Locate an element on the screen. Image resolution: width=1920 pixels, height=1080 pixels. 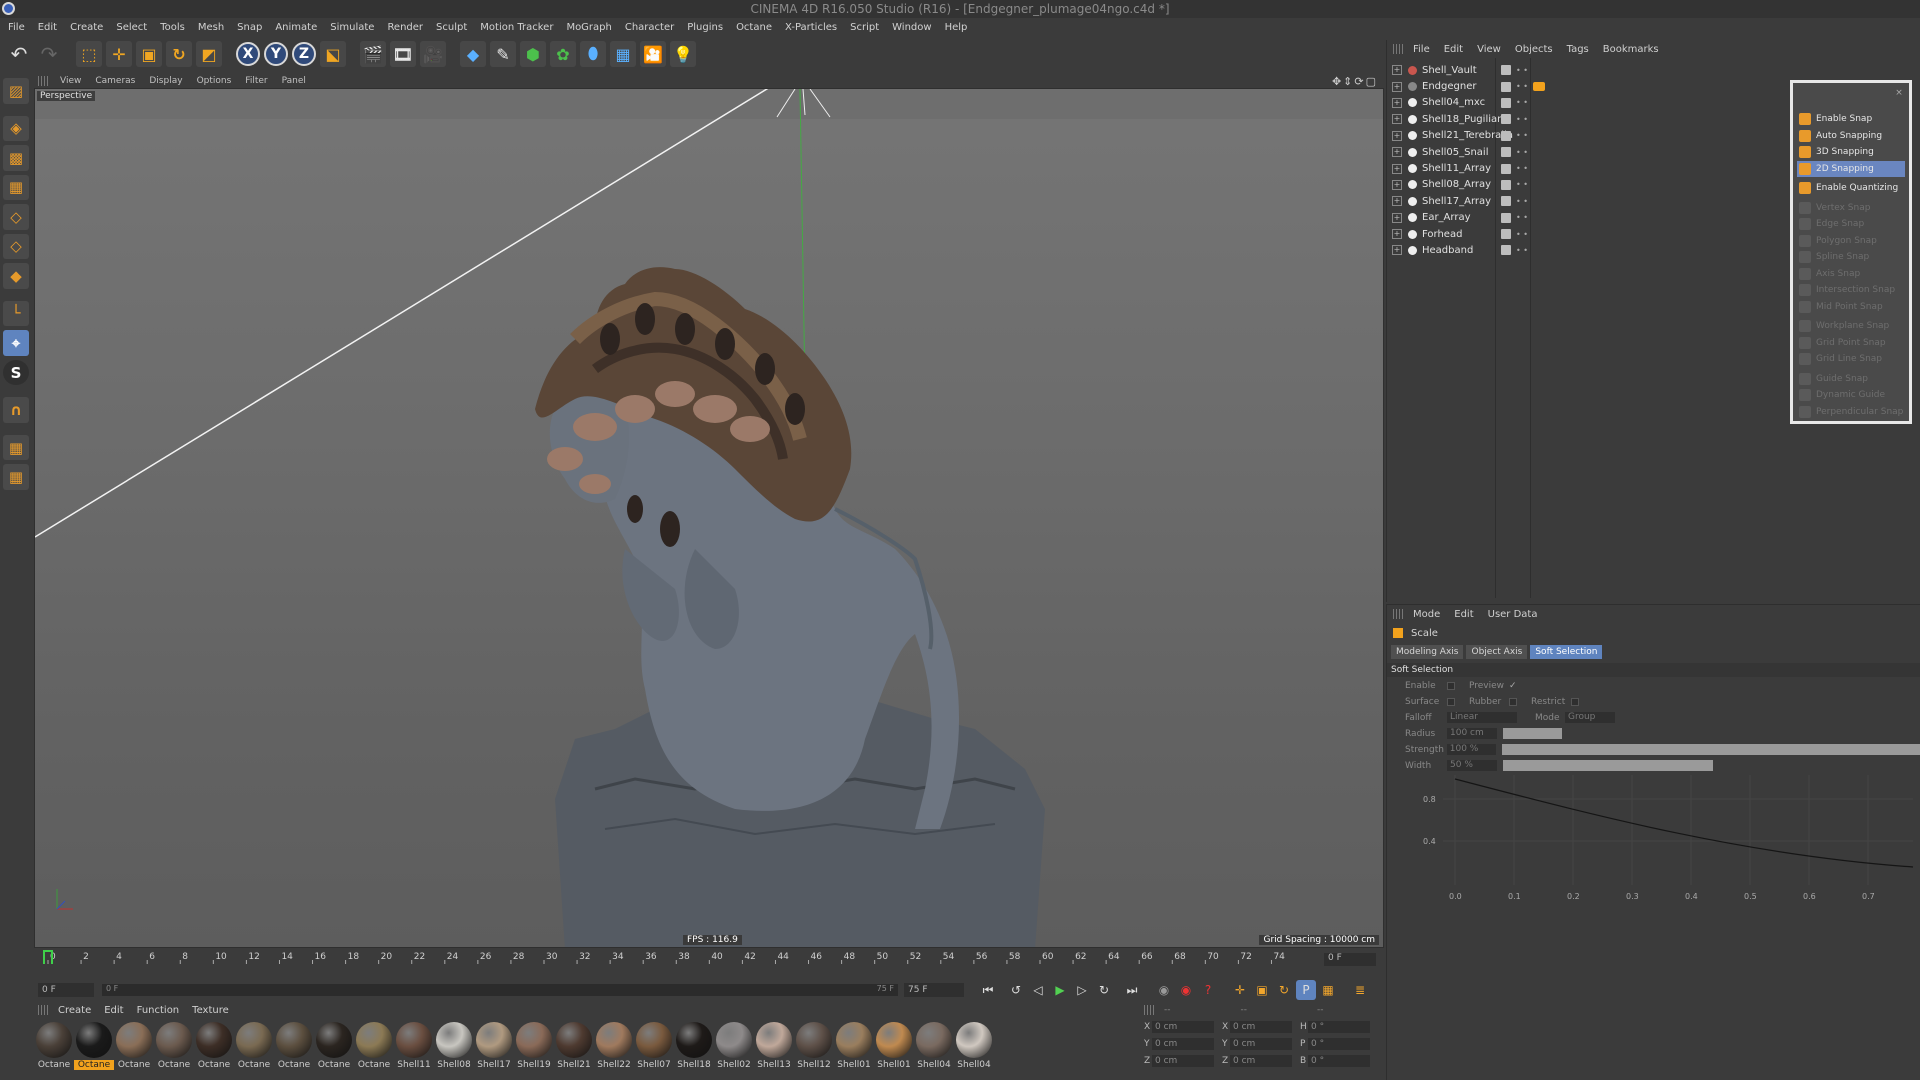
solo-mode-icon: S is located at coordinates (16, 372).